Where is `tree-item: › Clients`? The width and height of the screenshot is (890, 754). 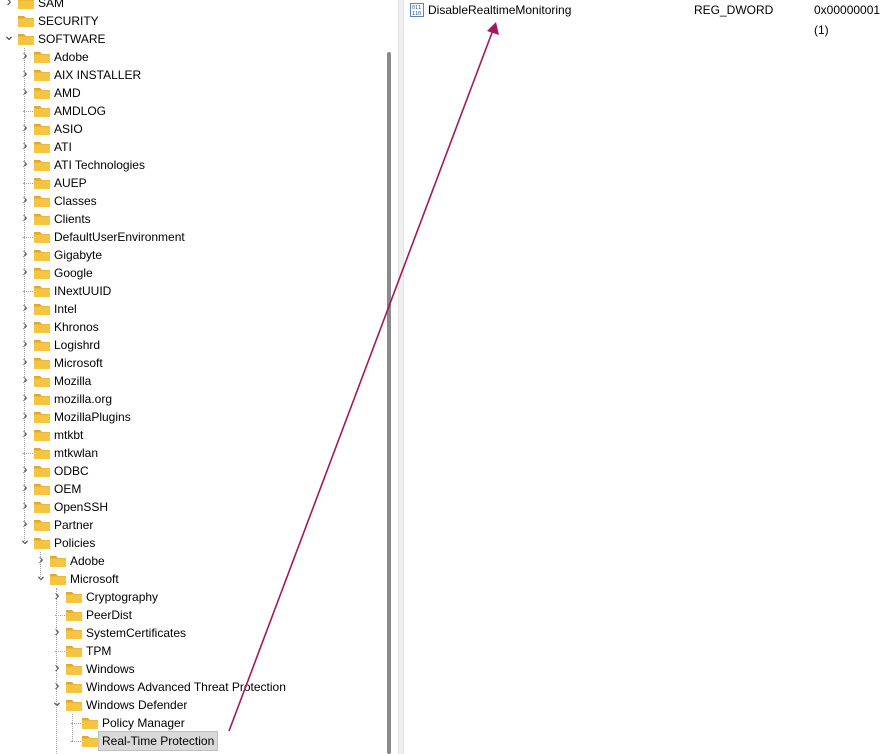
tree-item: › Clients is located at coordinates (191, 219).